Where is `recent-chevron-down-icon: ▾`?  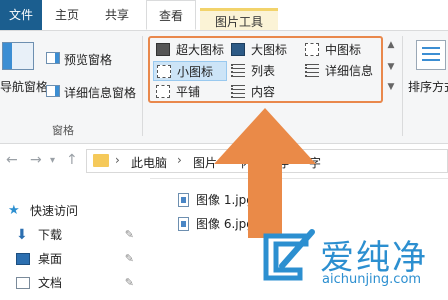 recent-chevron-down-icon: ▾ is located at coordinates (52, 160).